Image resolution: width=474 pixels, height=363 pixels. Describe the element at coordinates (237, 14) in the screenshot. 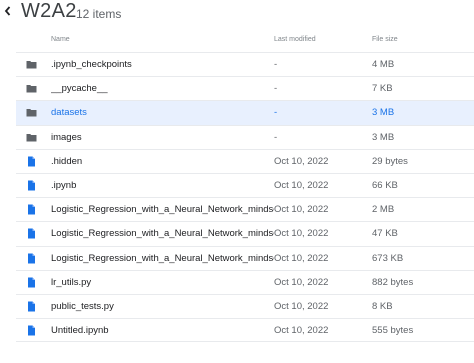

I see `header: W2A2 12 items` at that location.